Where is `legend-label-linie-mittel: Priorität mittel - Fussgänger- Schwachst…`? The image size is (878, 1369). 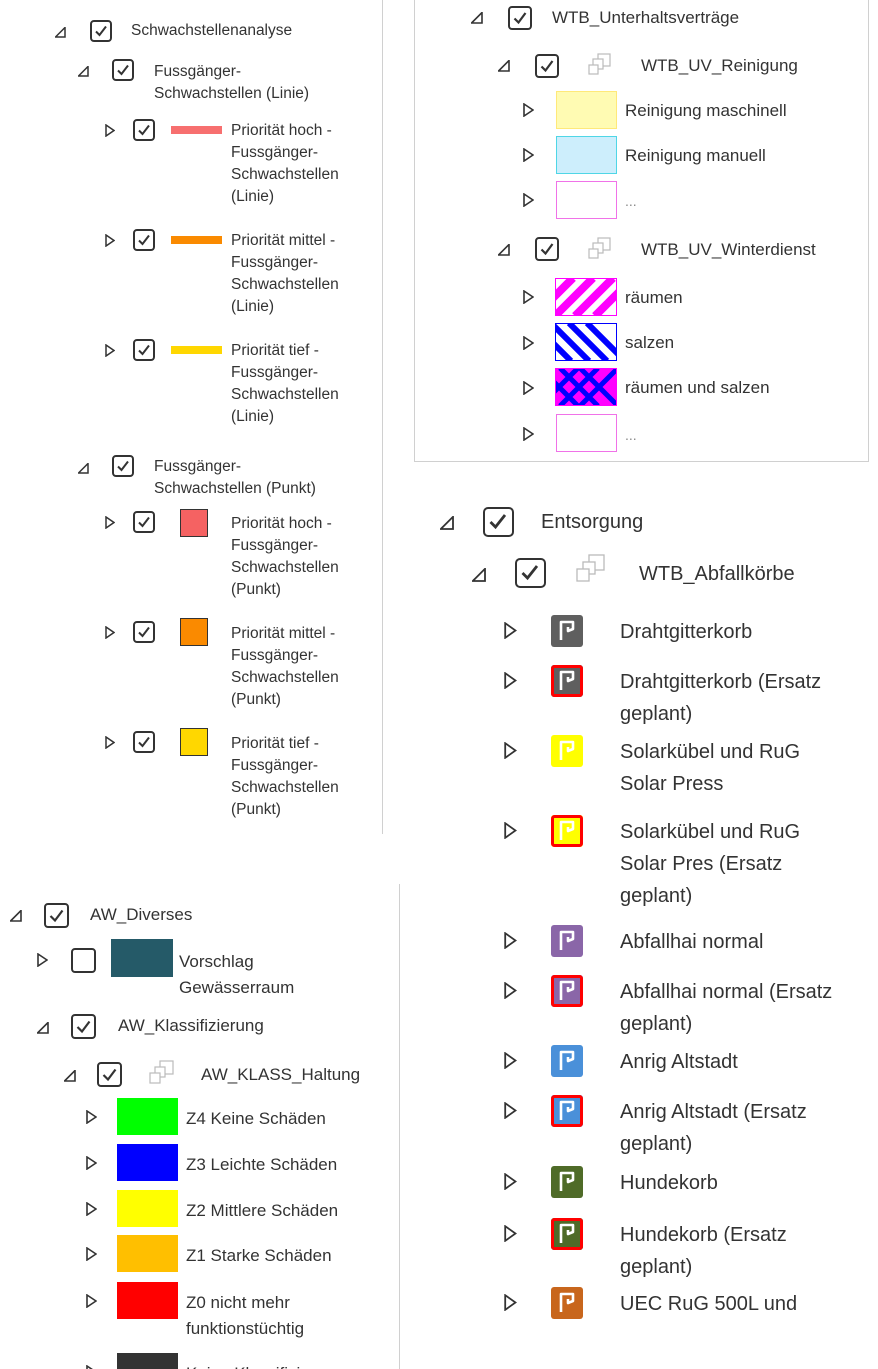
legend-label-linie-mittel: Priorität mittel - Fussgänger- Schwachst… is located at coordinates (285, 273).